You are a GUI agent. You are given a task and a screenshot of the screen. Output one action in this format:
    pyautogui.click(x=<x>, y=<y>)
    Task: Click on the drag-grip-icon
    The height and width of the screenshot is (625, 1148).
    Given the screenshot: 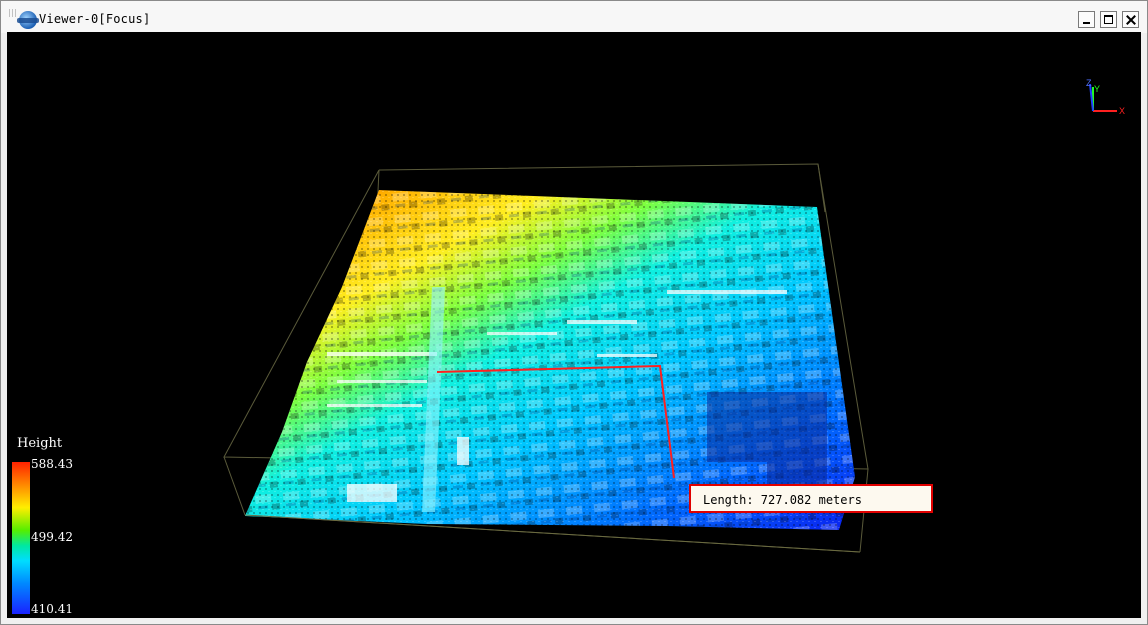 What is the action you would take?
    pyautogui.click(x=13, y=13)
    